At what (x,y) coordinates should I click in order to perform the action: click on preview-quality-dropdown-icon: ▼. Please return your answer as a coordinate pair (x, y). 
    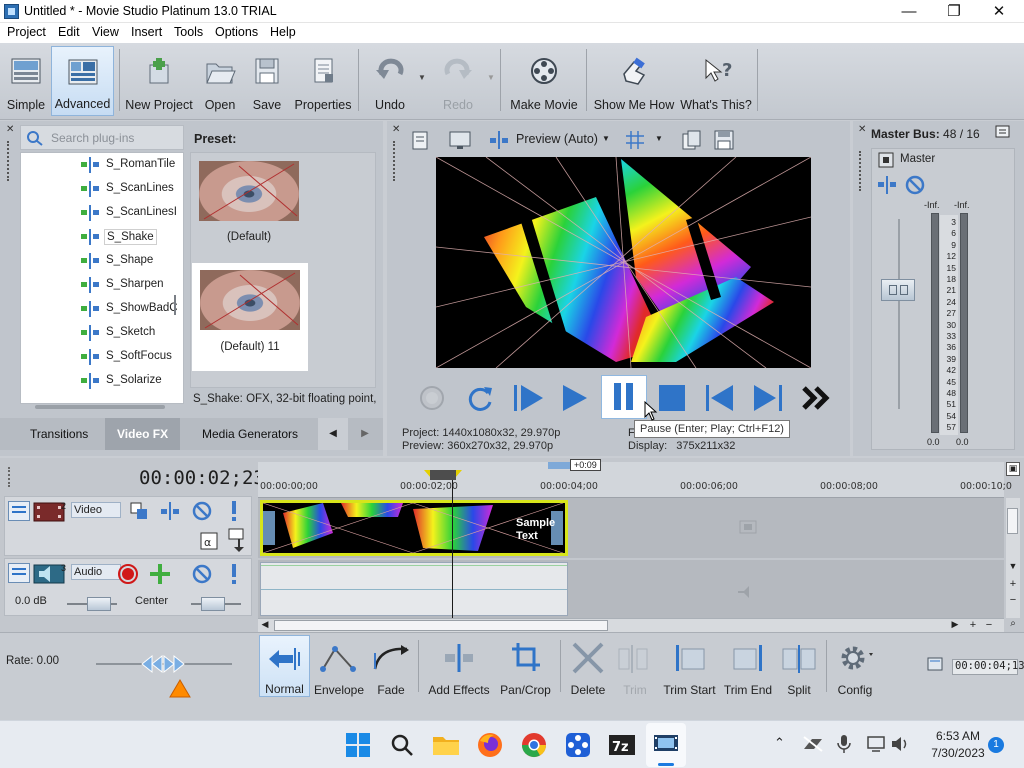
    Looking at the image, I should click on (606, 138).